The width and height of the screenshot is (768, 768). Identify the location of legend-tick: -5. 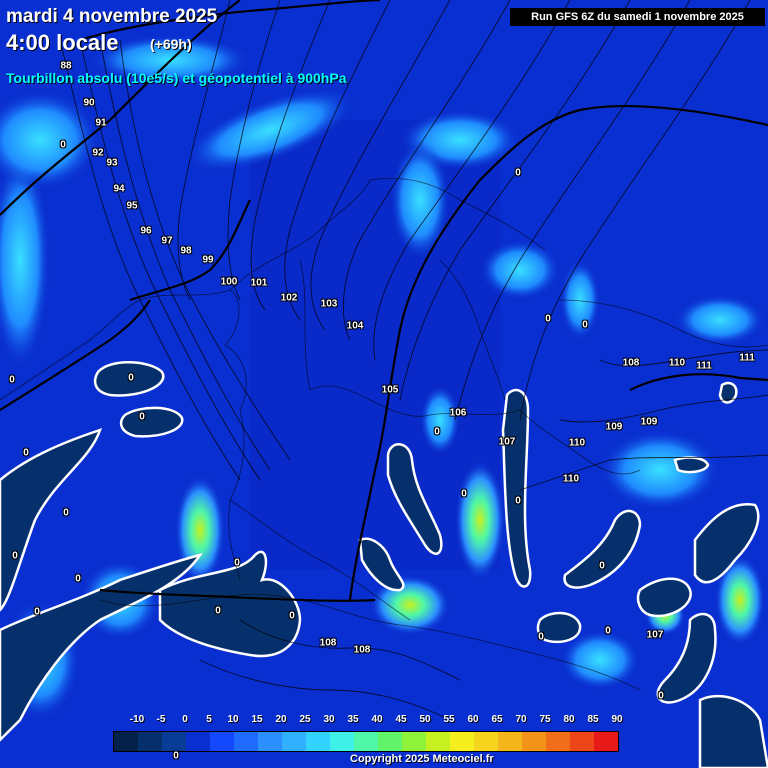
(161, 719).